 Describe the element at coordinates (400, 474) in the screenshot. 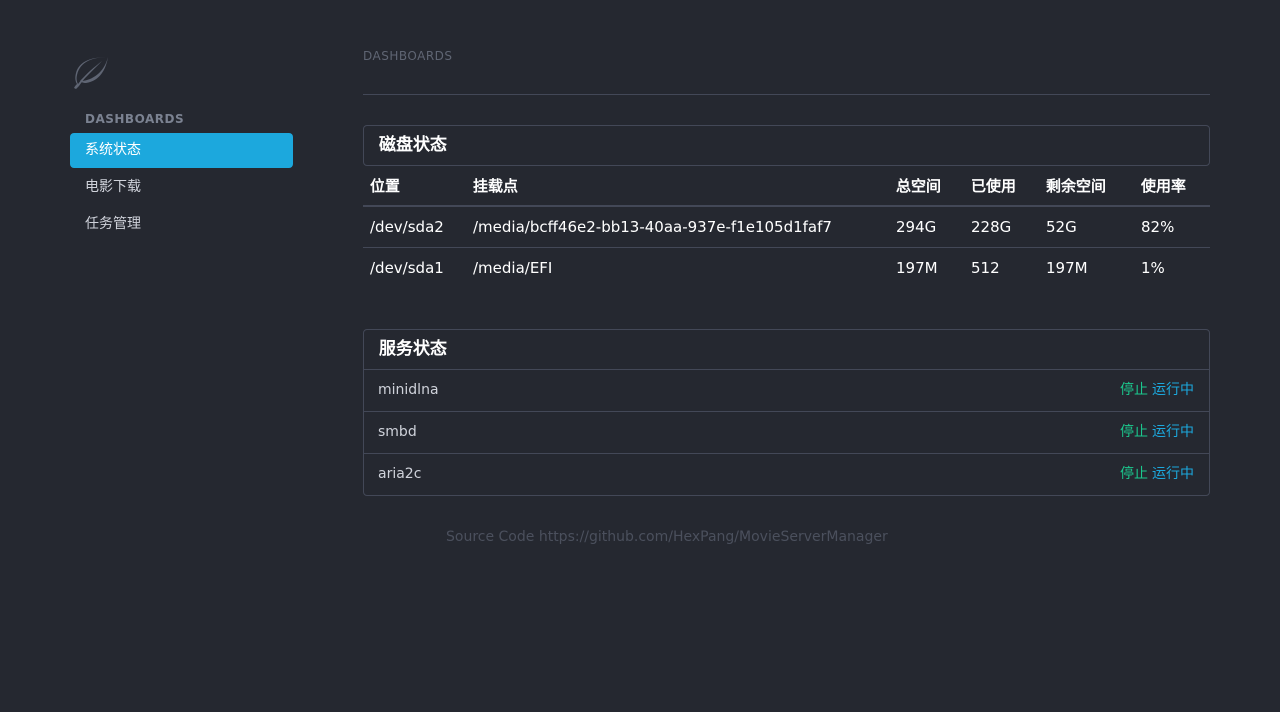

I see `service-name: aria2c` at that location.